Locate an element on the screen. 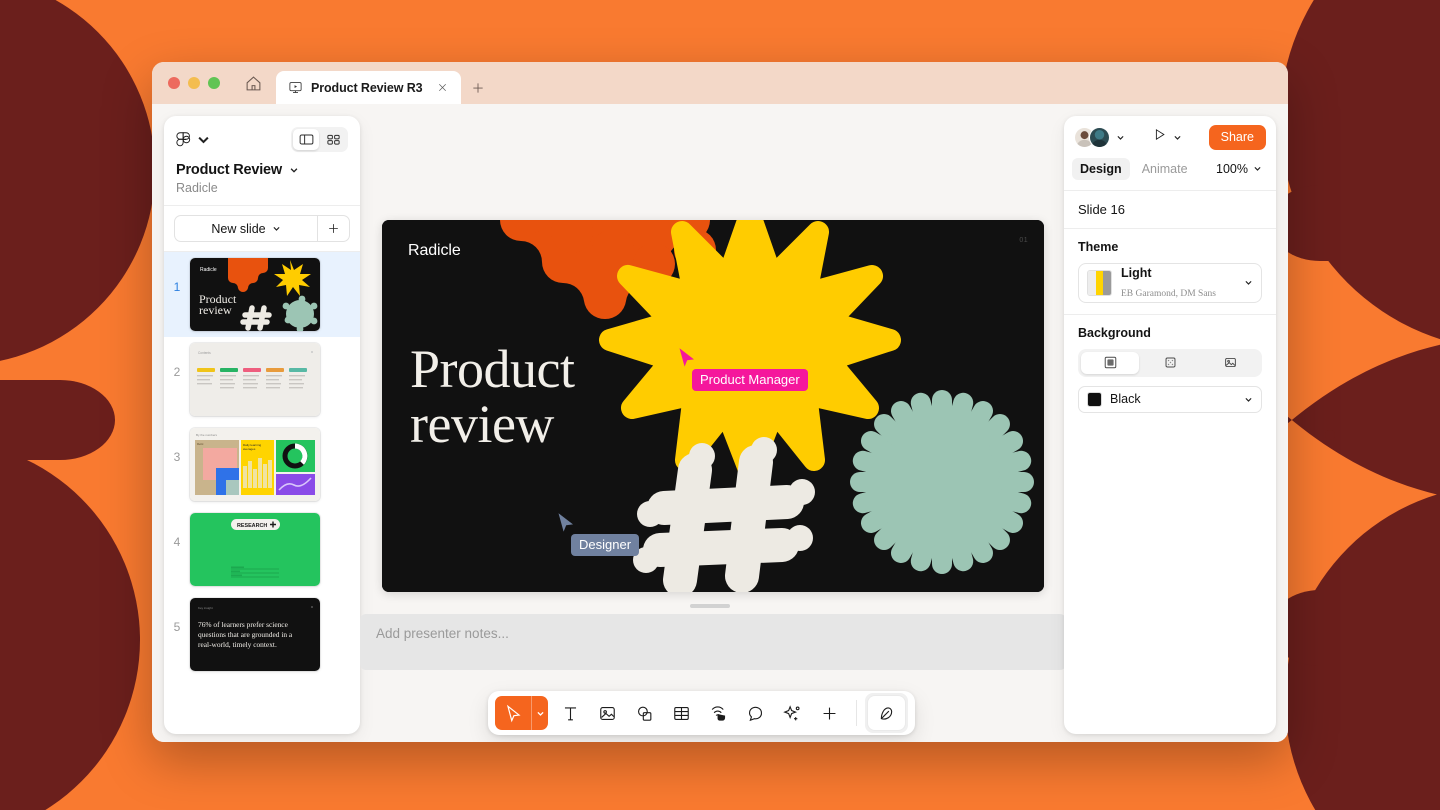 This screenshot has width=1440, height=810. cursor-icon is located at coordinates (513, 713).